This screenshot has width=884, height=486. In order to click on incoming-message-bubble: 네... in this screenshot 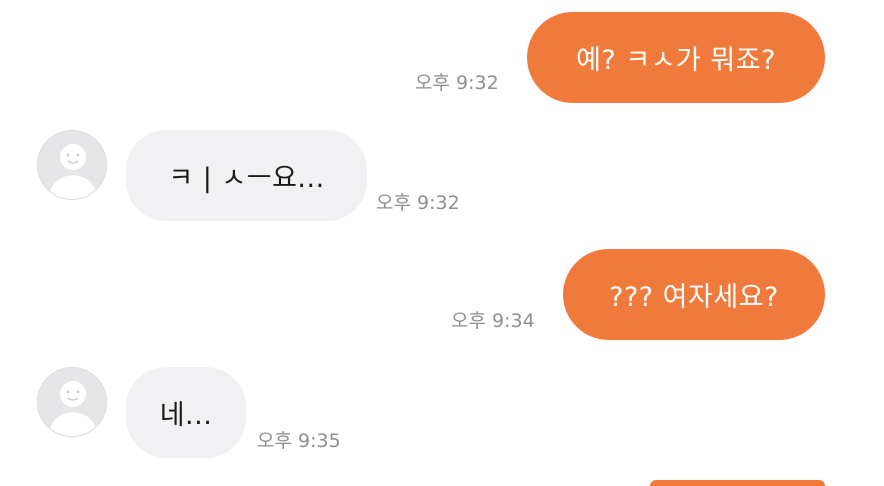, I will do `click(186, 412)`.